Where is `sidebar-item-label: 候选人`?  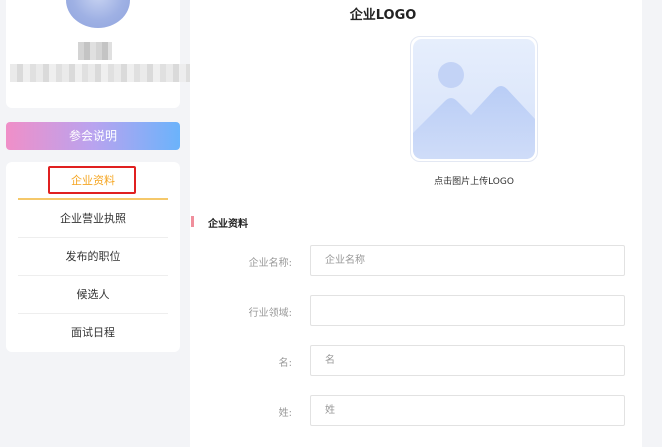
sidebar-item-label: 候选人 is located at coordinates (93, 294).